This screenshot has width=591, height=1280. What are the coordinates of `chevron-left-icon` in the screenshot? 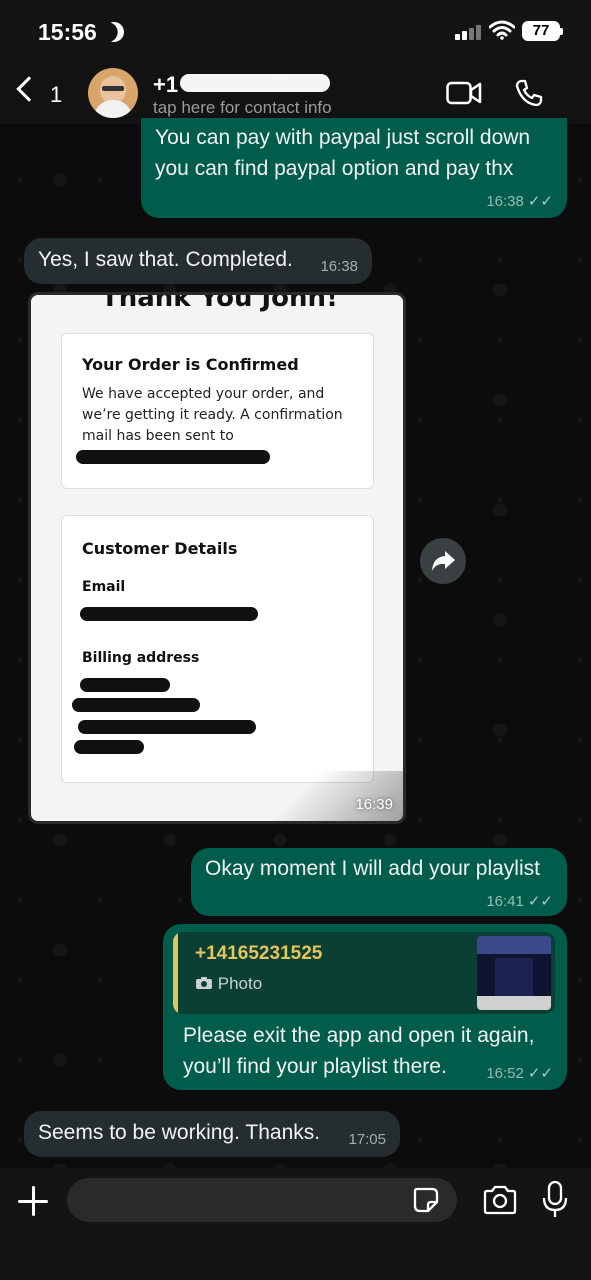 It's located at (29, 89).